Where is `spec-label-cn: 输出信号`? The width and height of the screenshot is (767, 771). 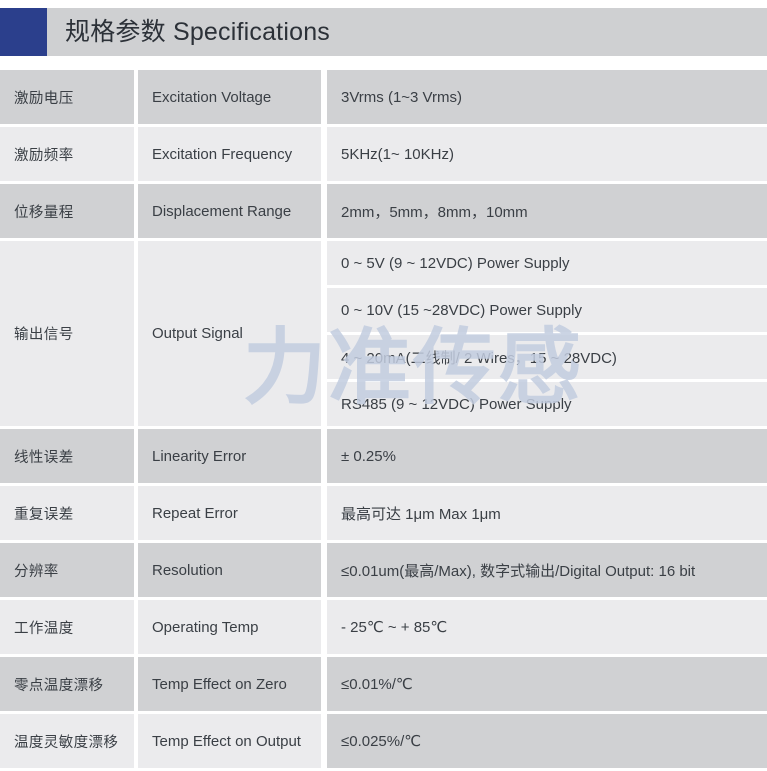 spec-label-cn: 输出信号 is located at coordinates (67, 333).